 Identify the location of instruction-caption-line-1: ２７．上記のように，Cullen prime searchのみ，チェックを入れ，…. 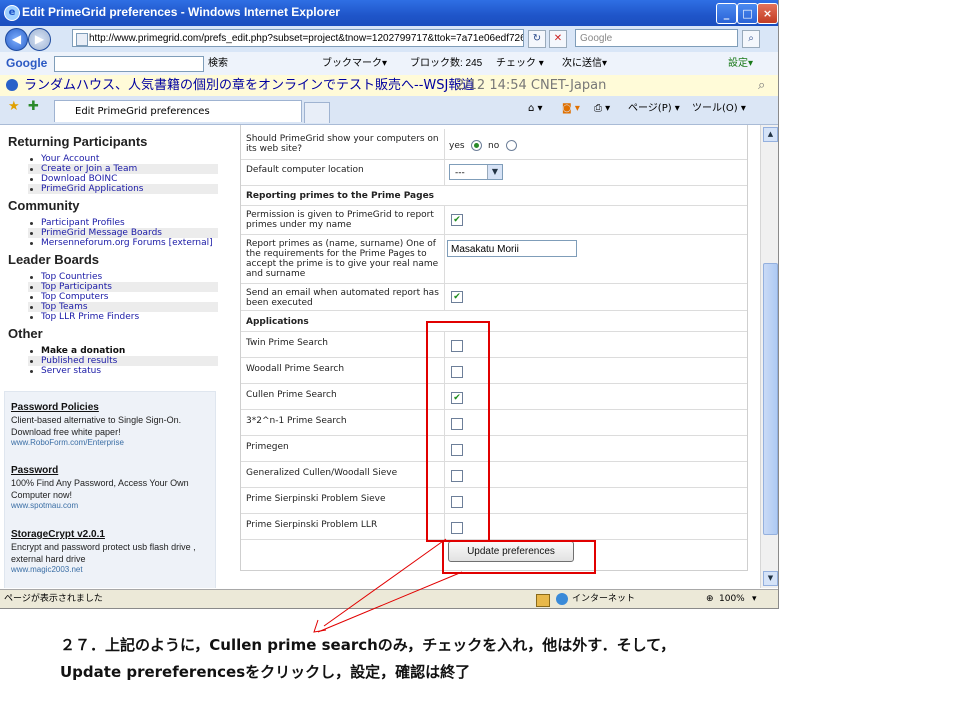
(368, 645).